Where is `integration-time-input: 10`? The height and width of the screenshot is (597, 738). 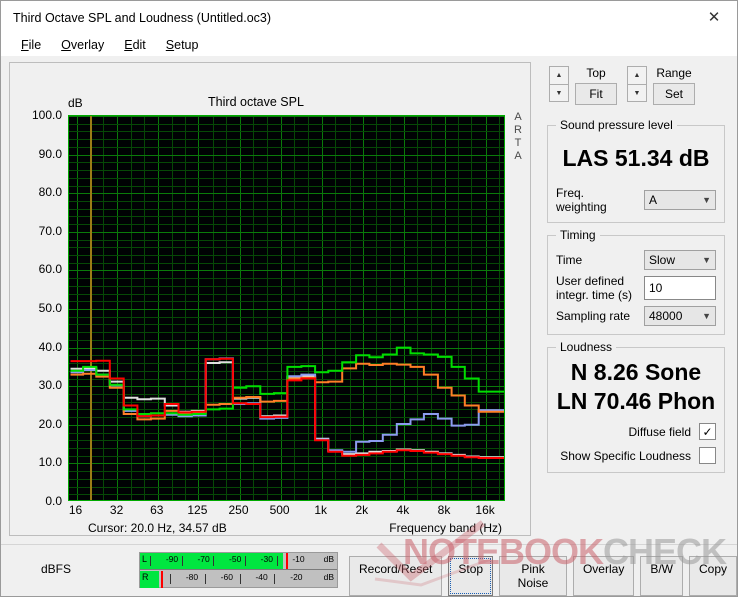
integration-time-input: 10 is located at coordinates (680, 288).